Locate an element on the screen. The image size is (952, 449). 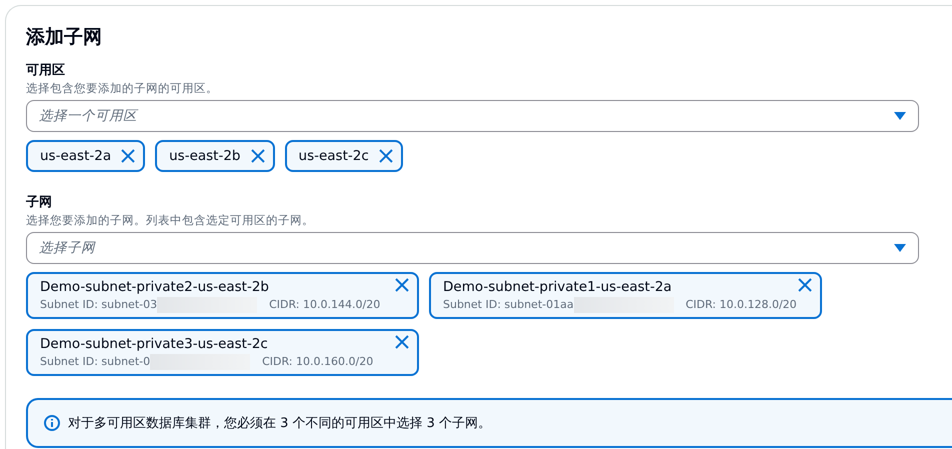
field-label: 子网 is located at coordinates (39, 203).